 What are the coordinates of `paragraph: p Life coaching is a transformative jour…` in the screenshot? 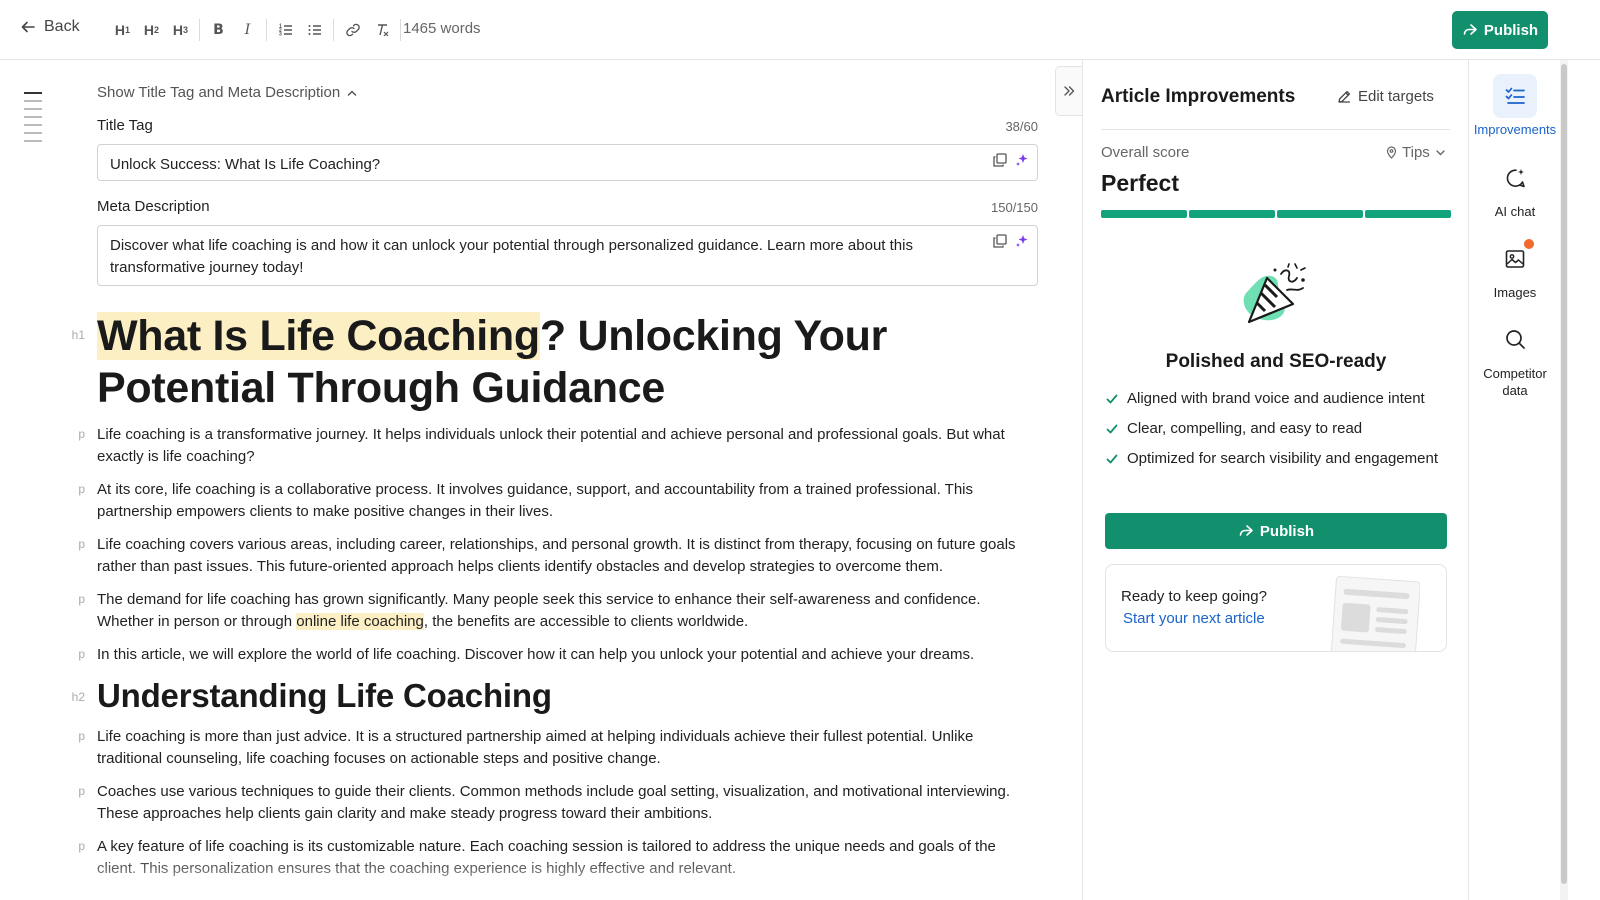 It's located at (555, 446).